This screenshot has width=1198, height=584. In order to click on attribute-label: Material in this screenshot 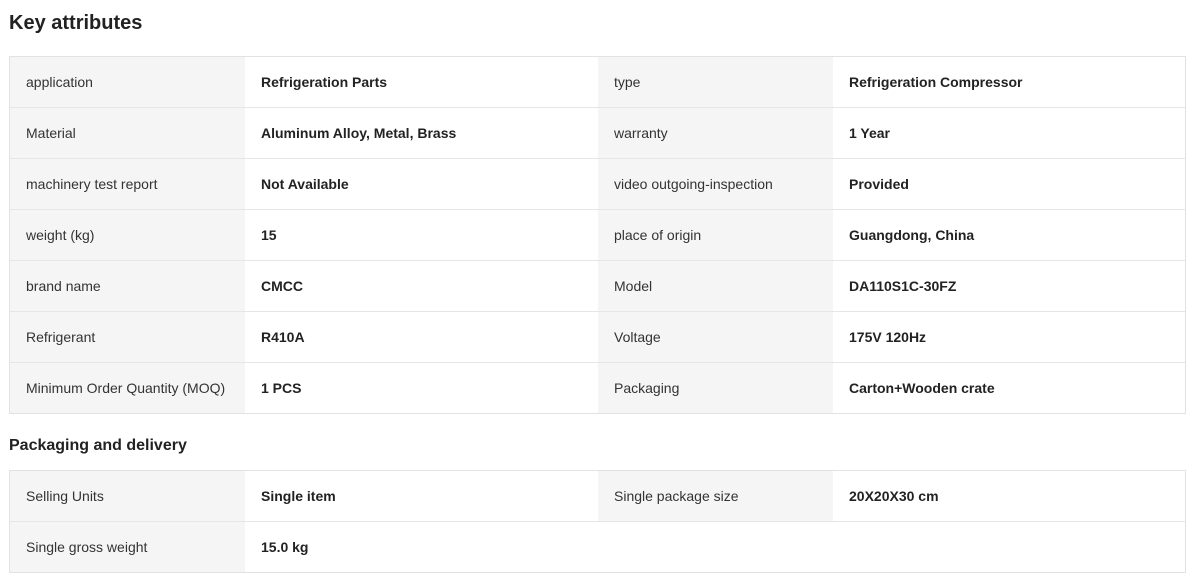, I will do `click(127, 133)`.